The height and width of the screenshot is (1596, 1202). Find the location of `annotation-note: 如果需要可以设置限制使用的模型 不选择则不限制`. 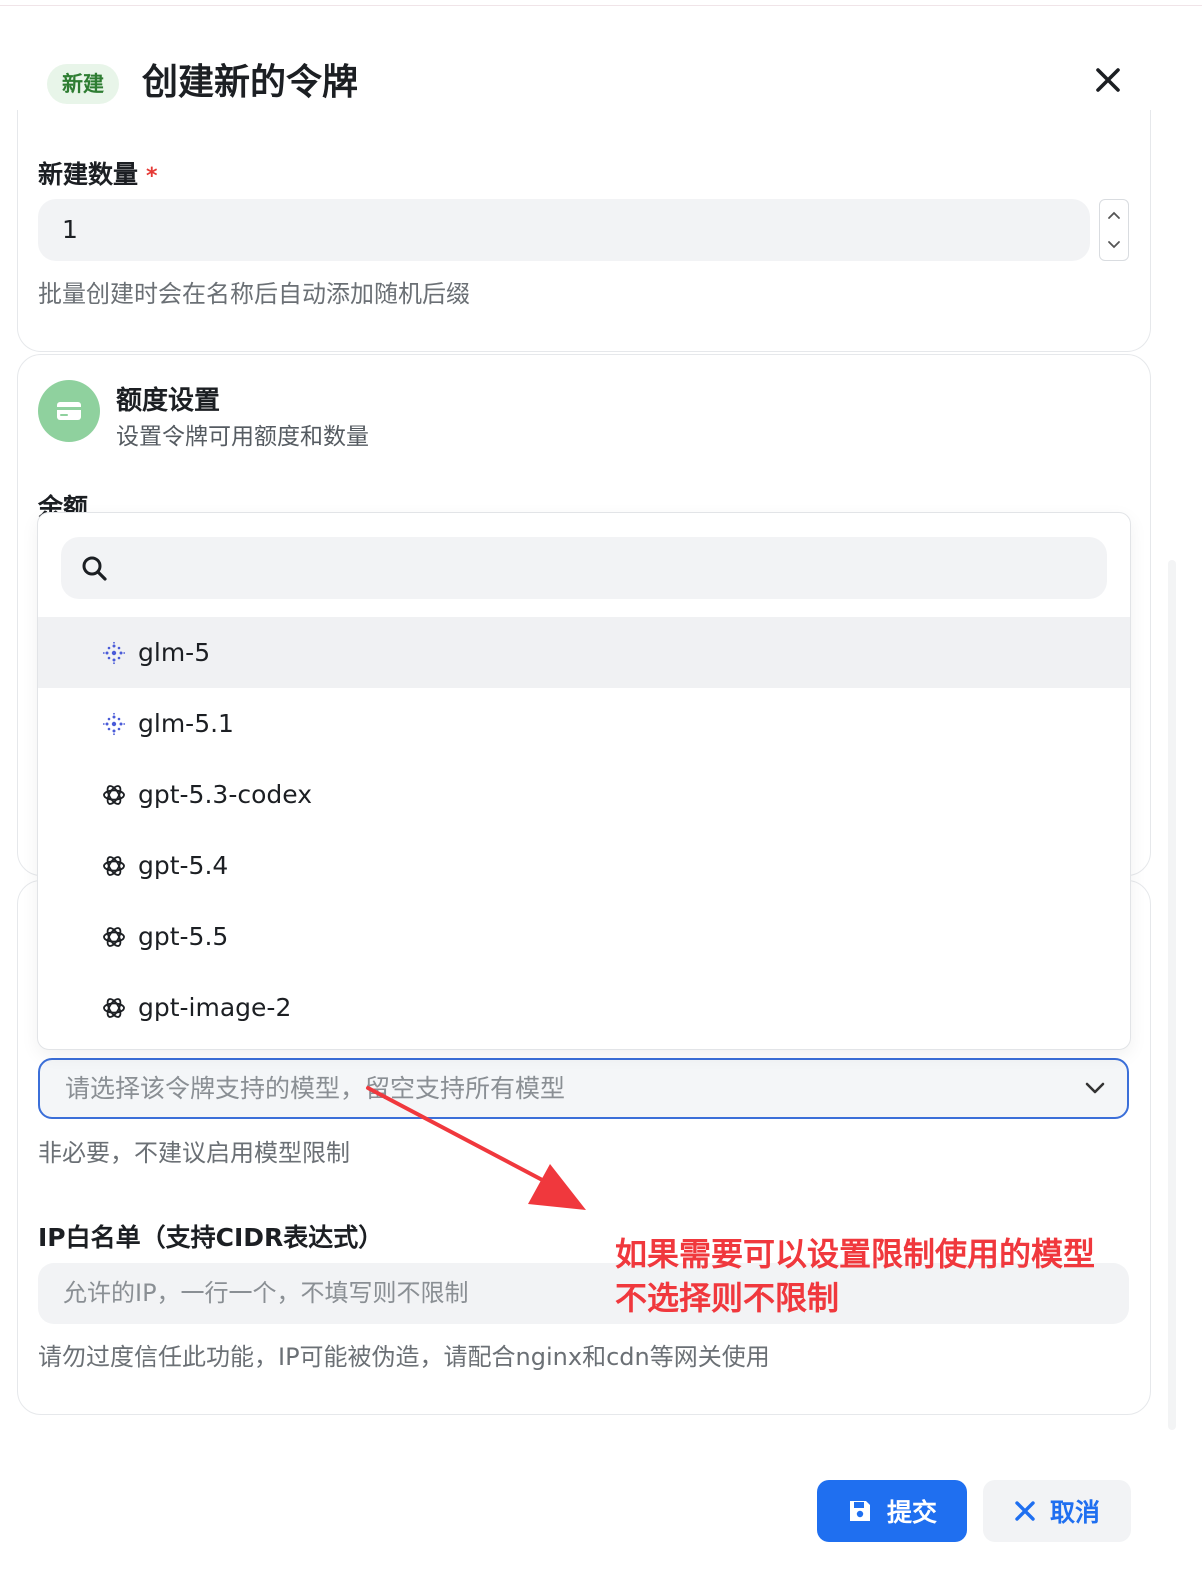

annotation-note: 如果需要可以设置限制使用的模型 不选择则不限制 is located at coordinates (855, 1276).